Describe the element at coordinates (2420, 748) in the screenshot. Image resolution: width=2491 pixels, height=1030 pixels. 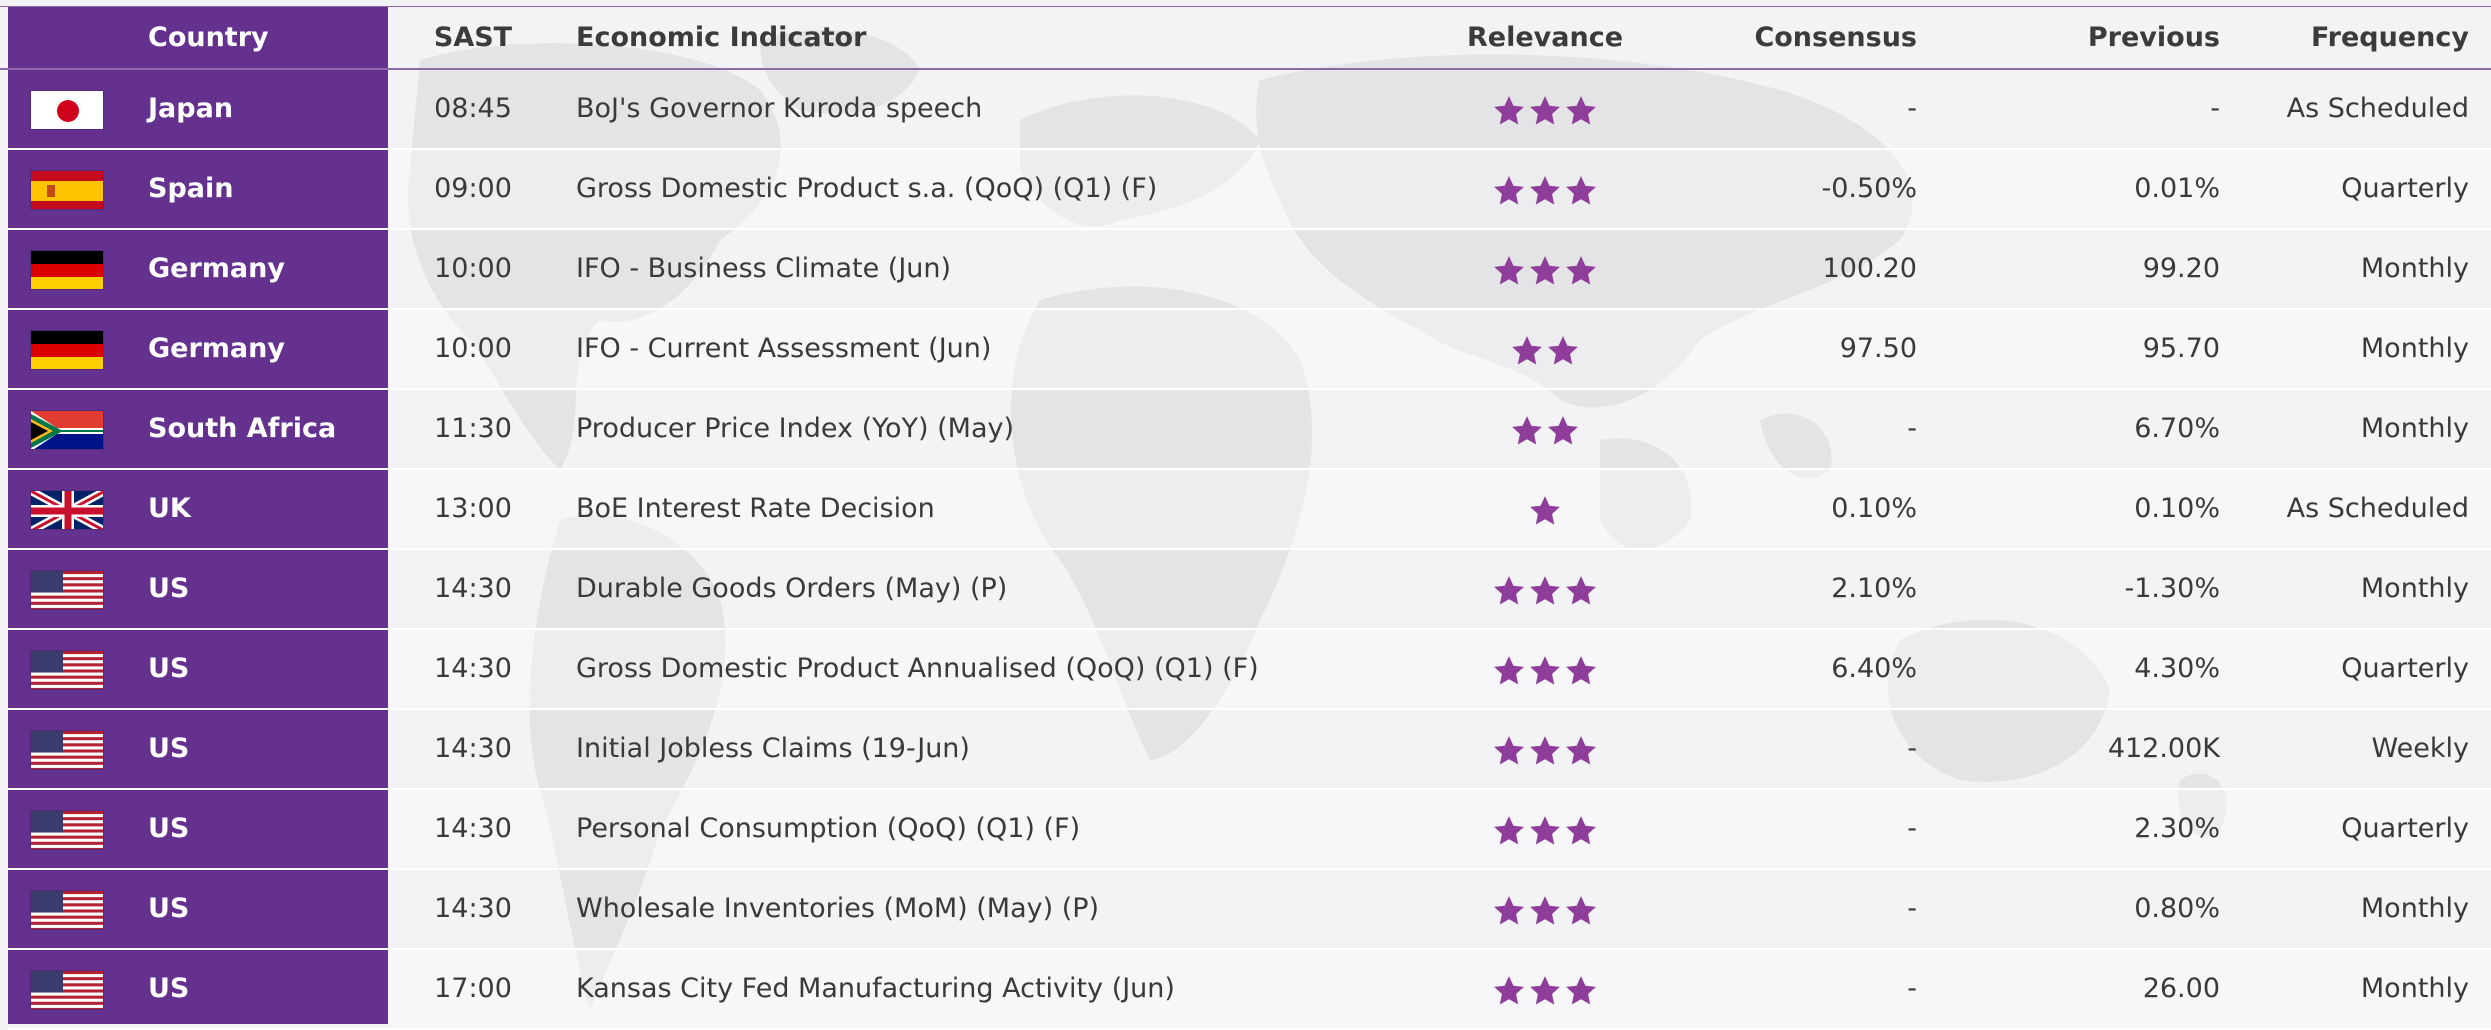
I see `frequency-value: Weekly` at that location.